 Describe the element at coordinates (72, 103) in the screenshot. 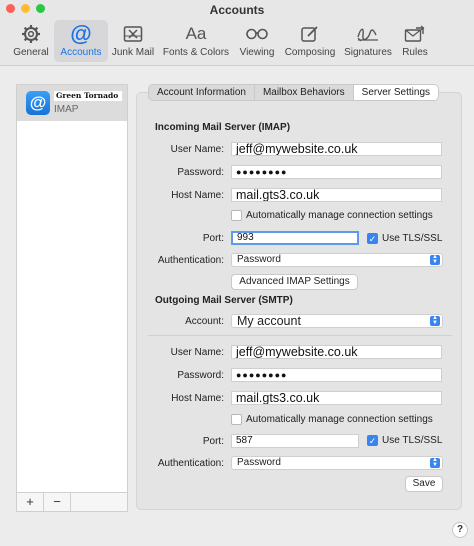

I see `account-list-item: @ Green Tornado IMAP` at that location.